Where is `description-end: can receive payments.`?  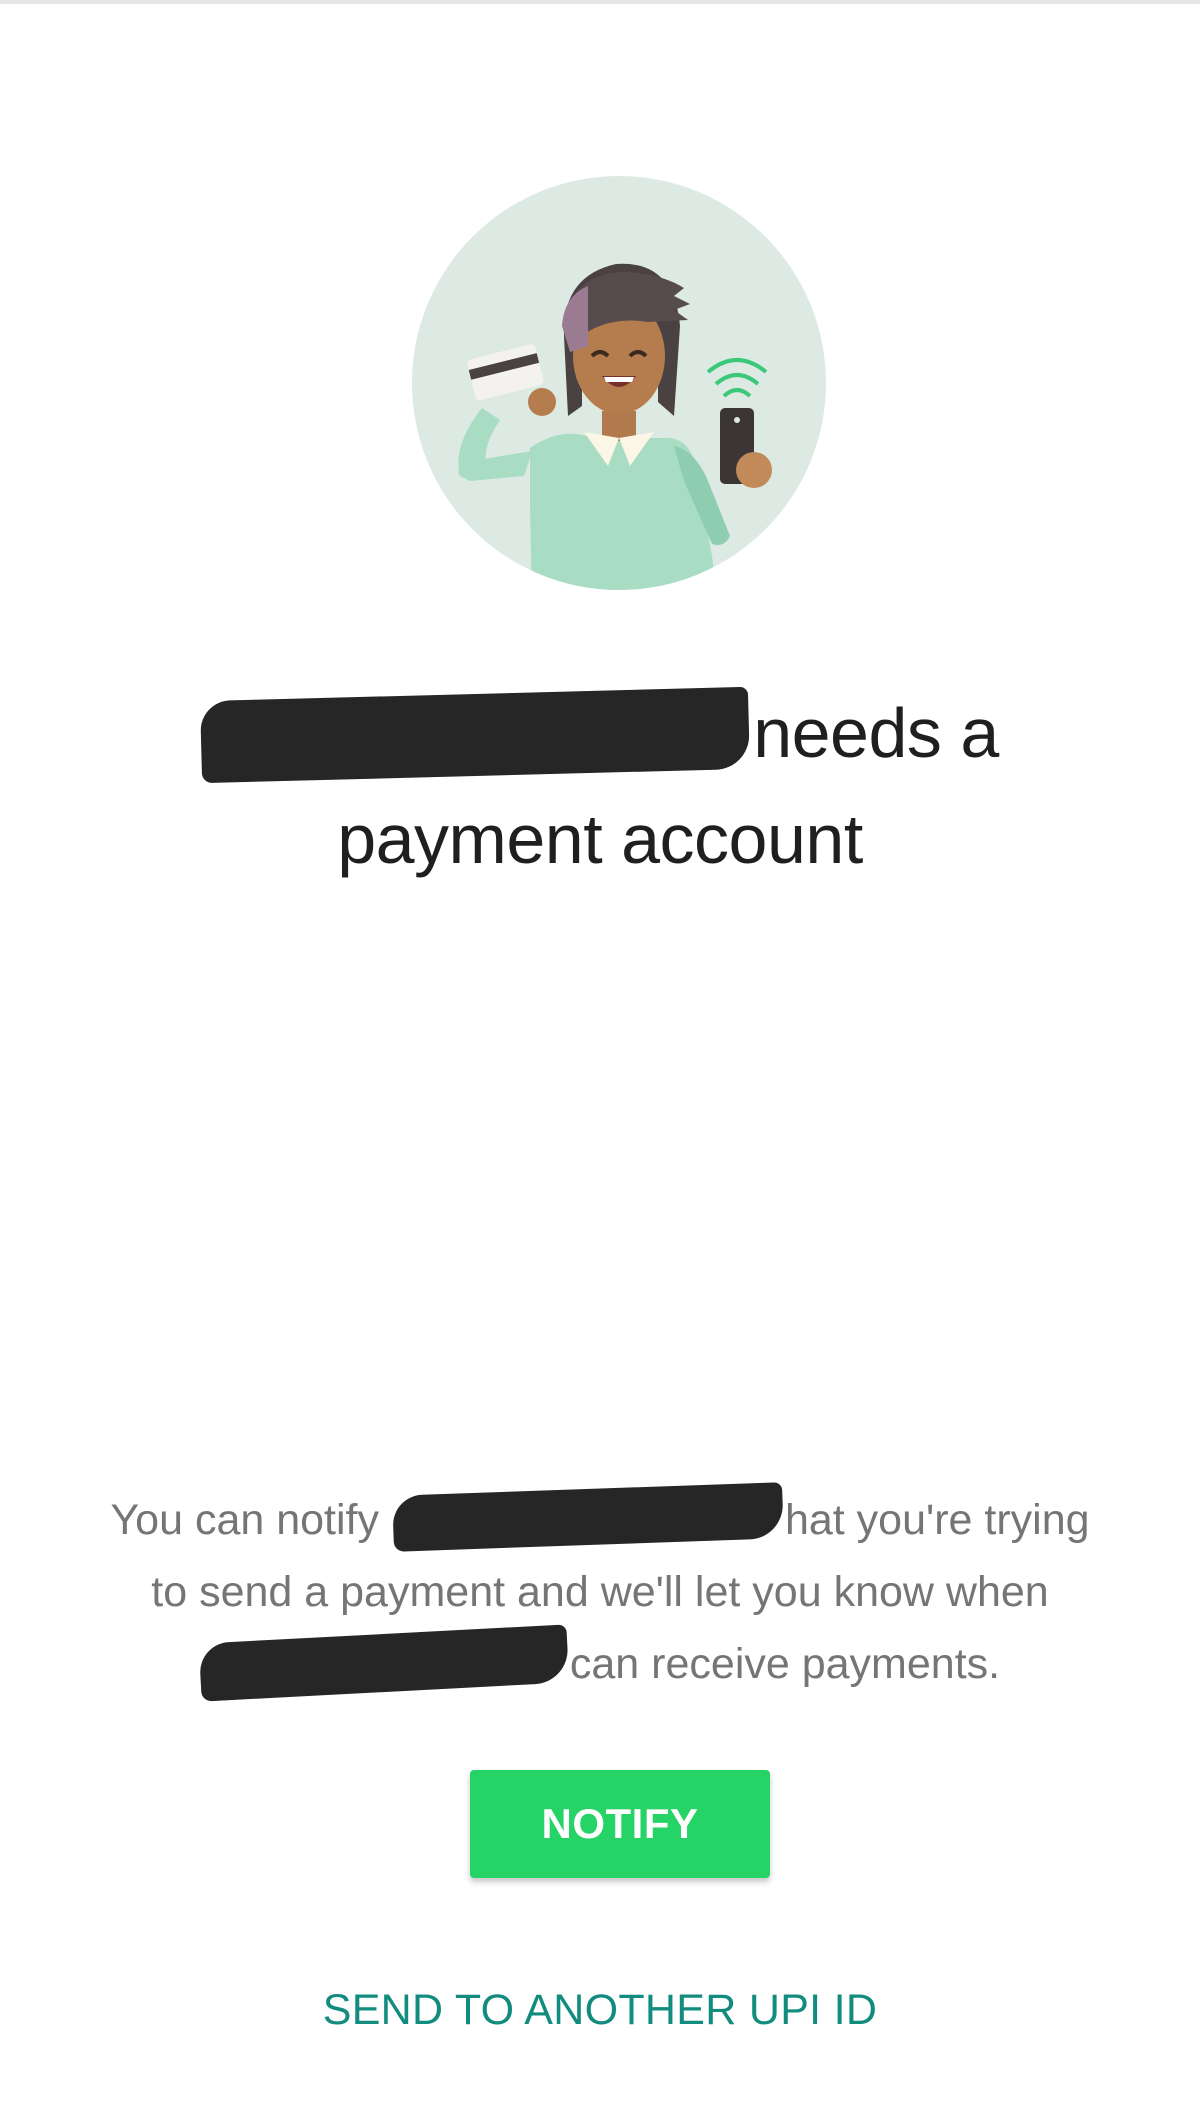
description-end: can receive payments. is located at coordinates (785, 1664).